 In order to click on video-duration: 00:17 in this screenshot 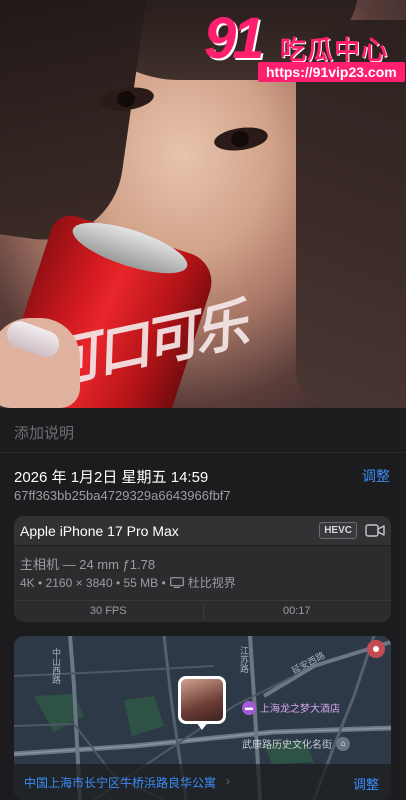, I will do `click(296, 611)`.